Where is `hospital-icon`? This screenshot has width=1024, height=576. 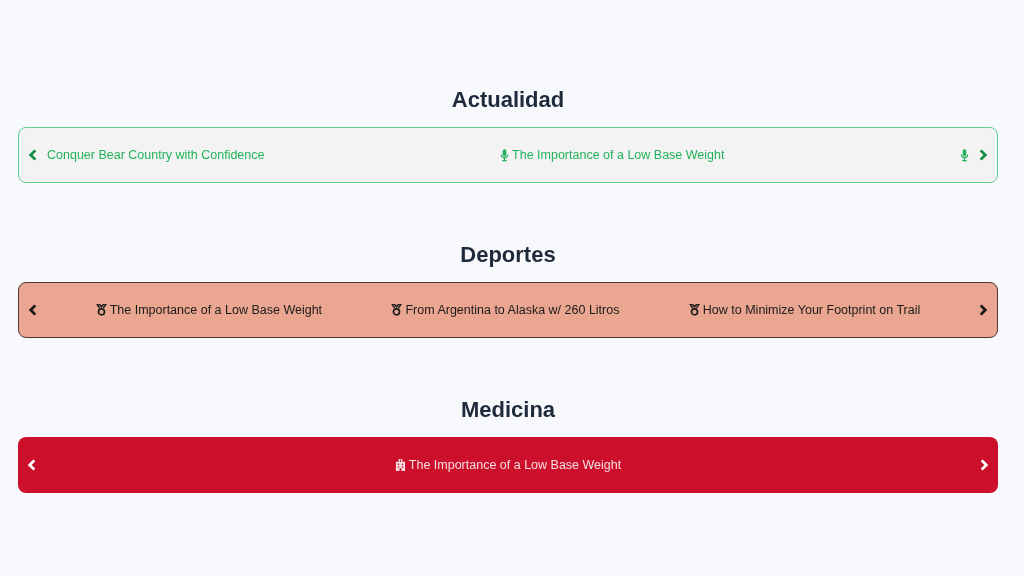 hospital-icon is located at coordinates (400, 465).